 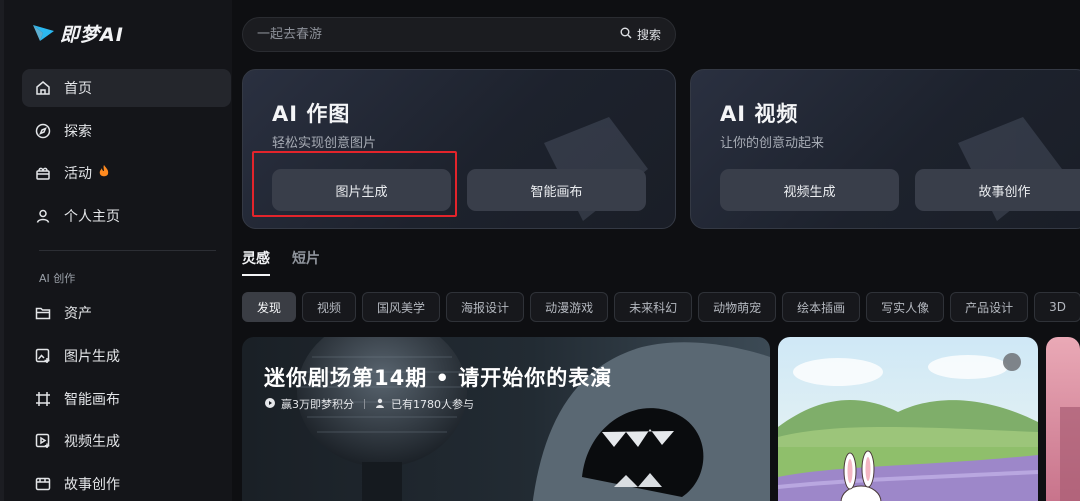 I want to click on logo-text: 即梦AI, so click(x=92, y=35).